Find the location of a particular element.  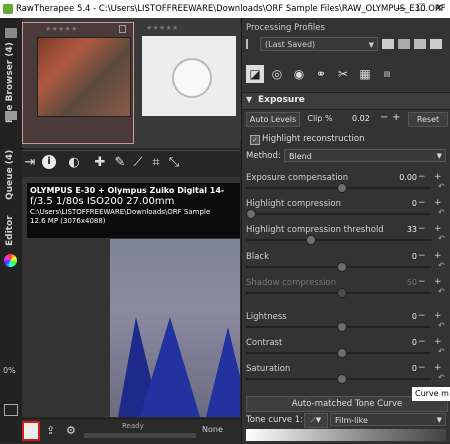

trash-icon is located at coordinates (122, 29).